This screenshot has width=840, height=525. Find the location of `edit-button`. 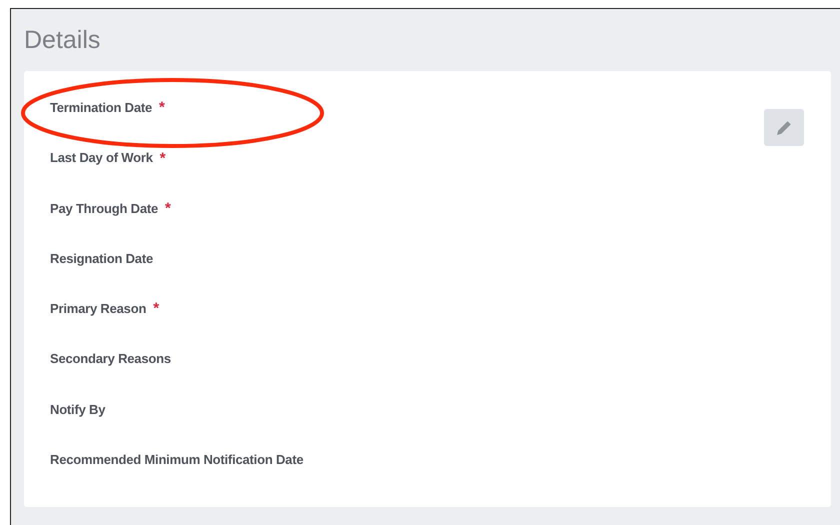

edit-button is located at coordinates (784, 127).